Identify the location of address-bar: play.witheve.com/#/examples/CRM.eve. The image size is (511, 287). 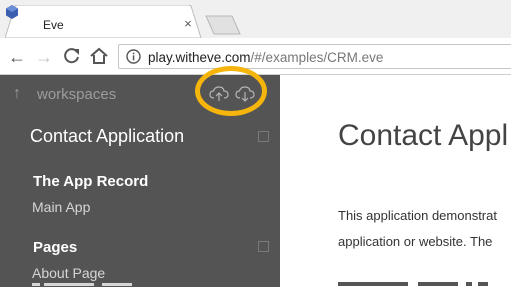
(314, 56).